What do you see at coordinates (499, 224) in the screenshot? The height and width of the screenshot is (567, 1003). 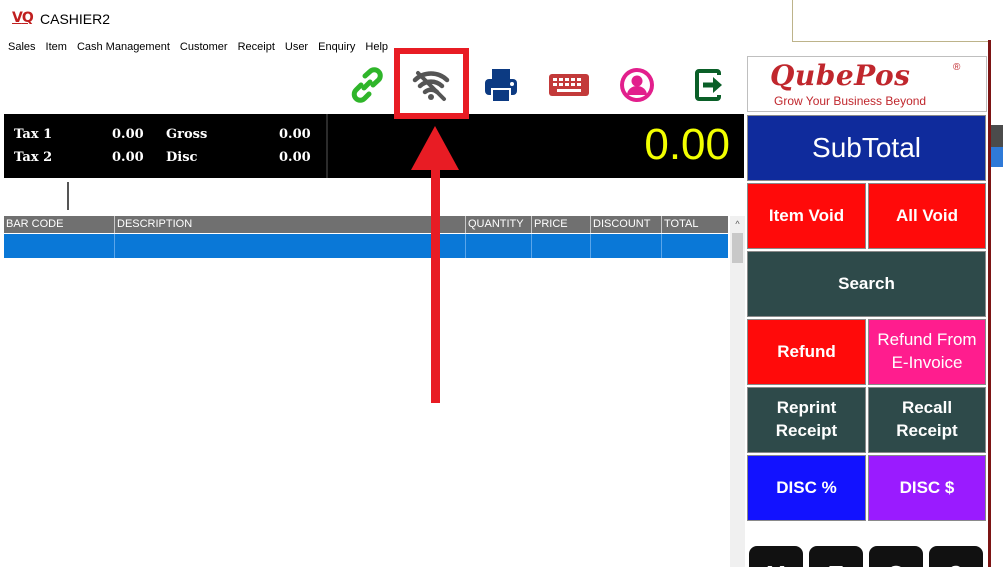 I see `col-quantity: QUANTITY` at bounding box center [499, 224].